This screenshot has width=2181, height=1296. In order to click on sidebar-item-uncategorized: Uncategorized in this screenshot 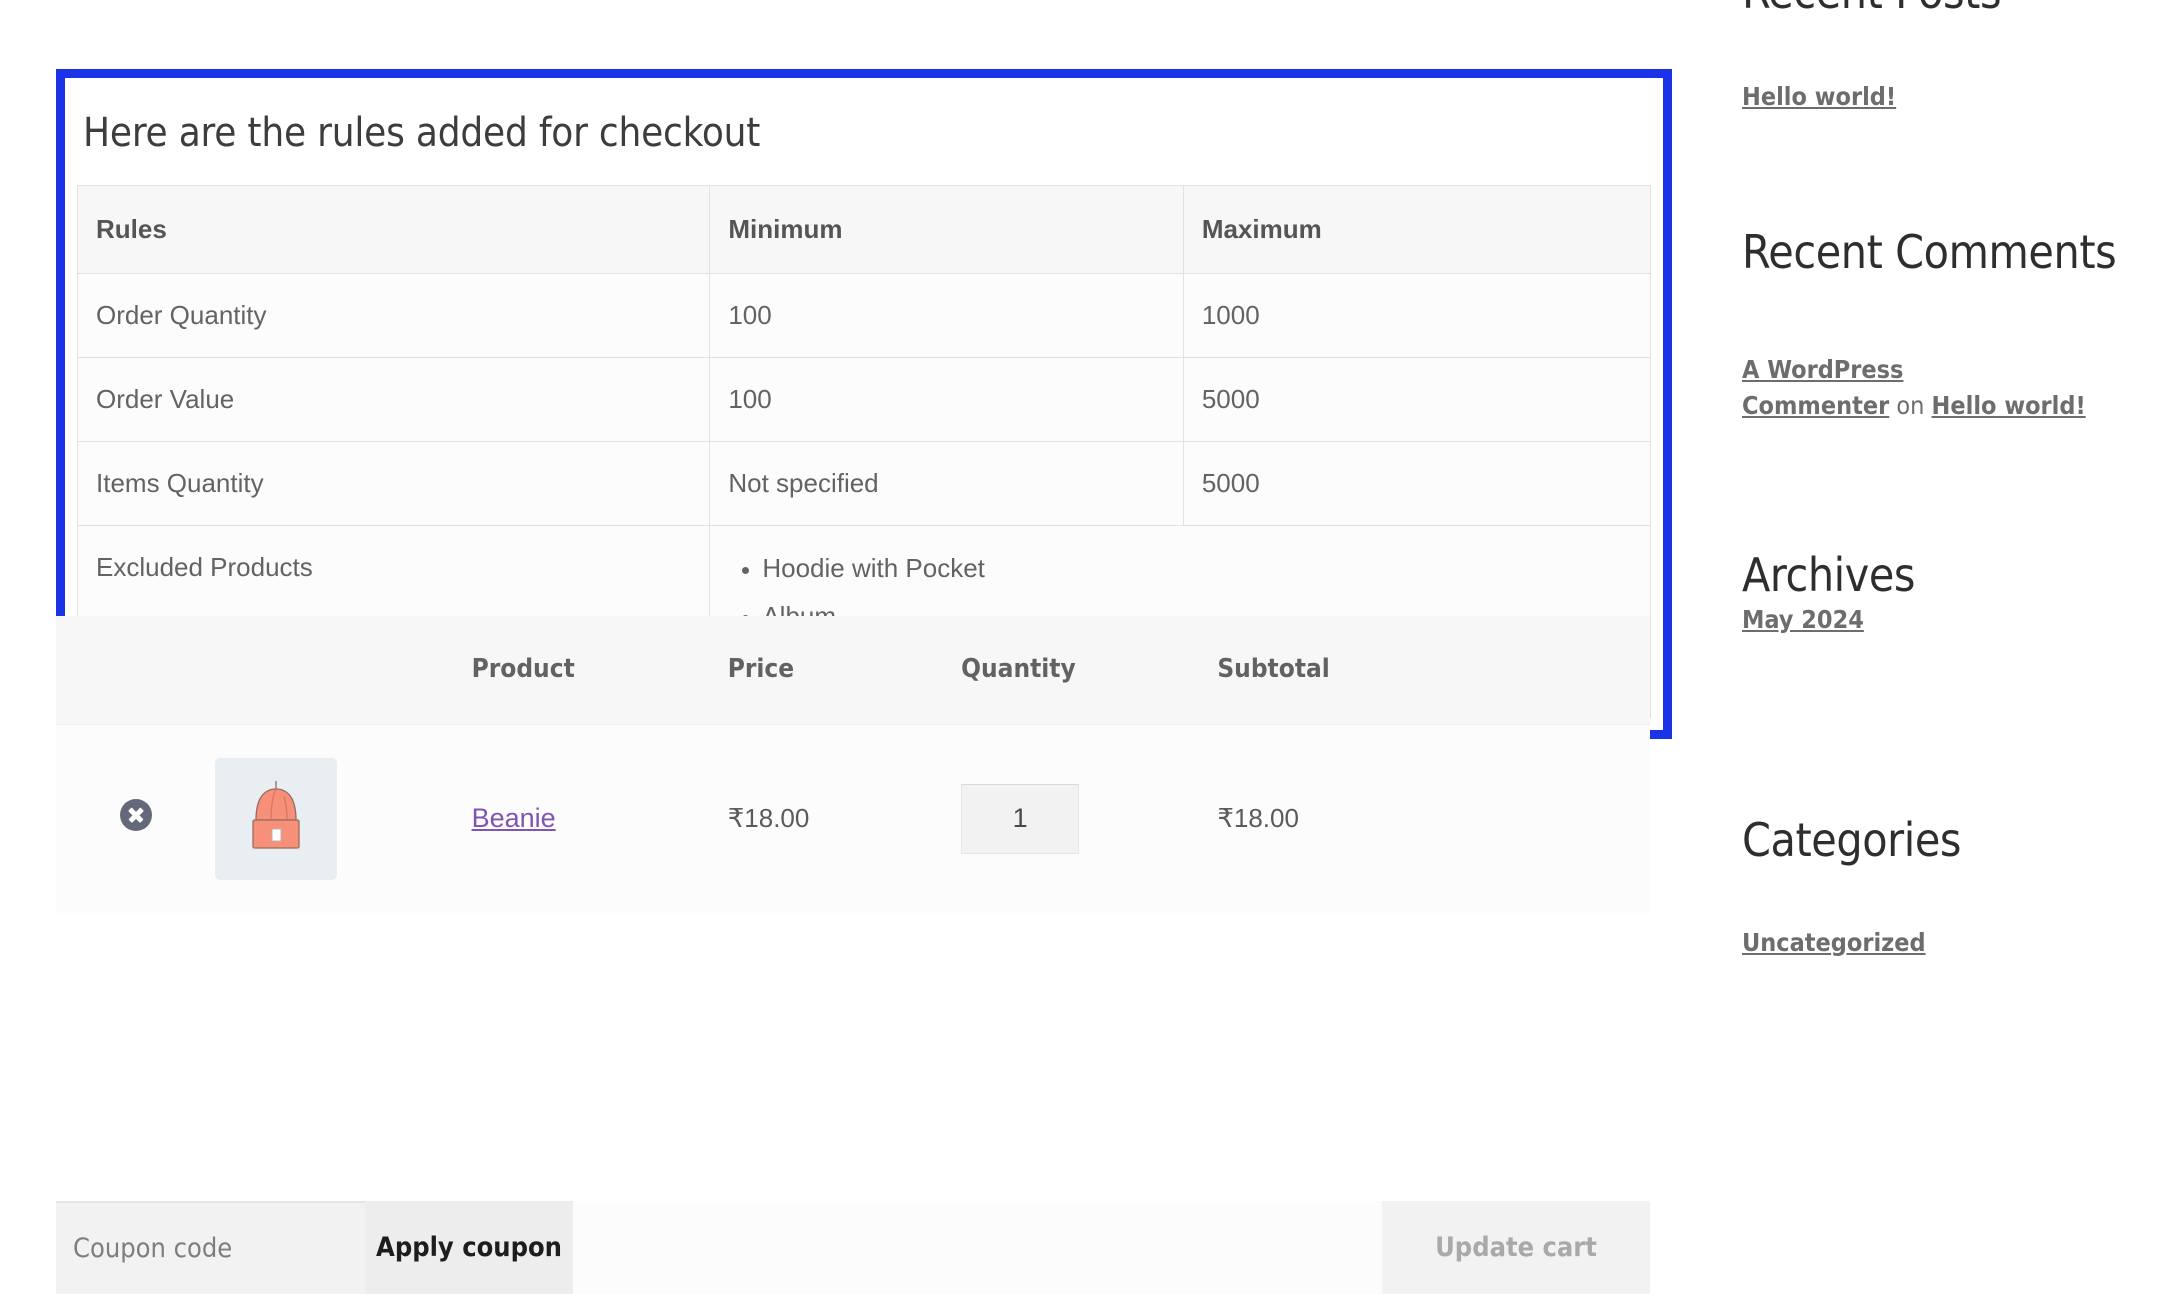, I will do `click(1834, 942)`.